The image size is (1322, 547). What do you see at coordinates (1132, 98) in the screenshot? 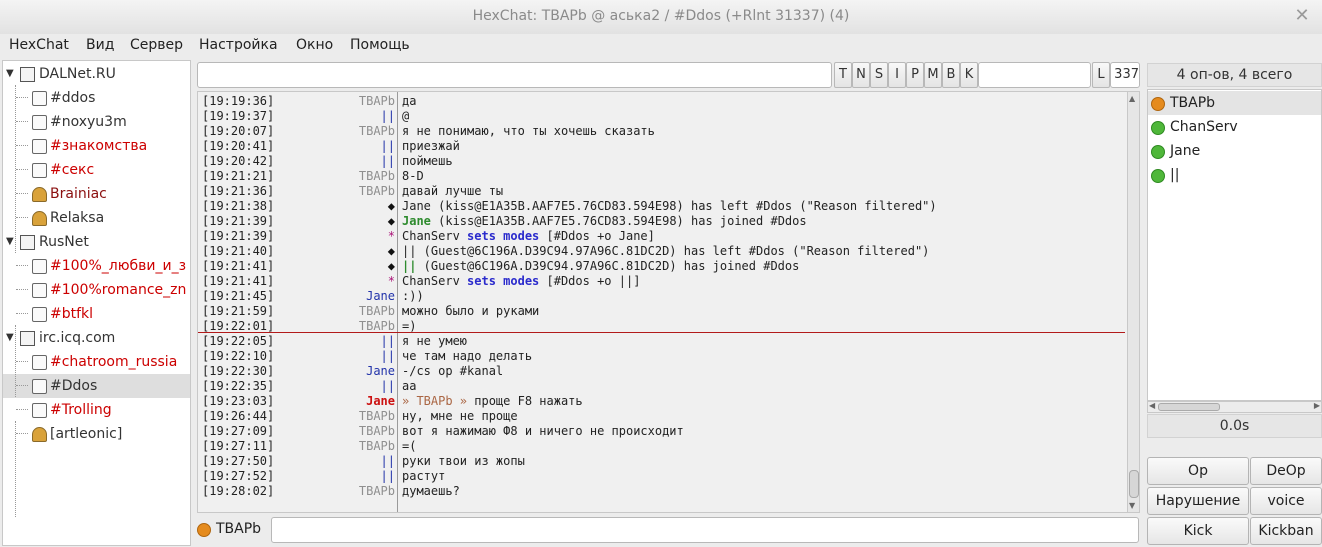
I see `scroll-up-icon: ▲` at bounding box center [1132, 98].